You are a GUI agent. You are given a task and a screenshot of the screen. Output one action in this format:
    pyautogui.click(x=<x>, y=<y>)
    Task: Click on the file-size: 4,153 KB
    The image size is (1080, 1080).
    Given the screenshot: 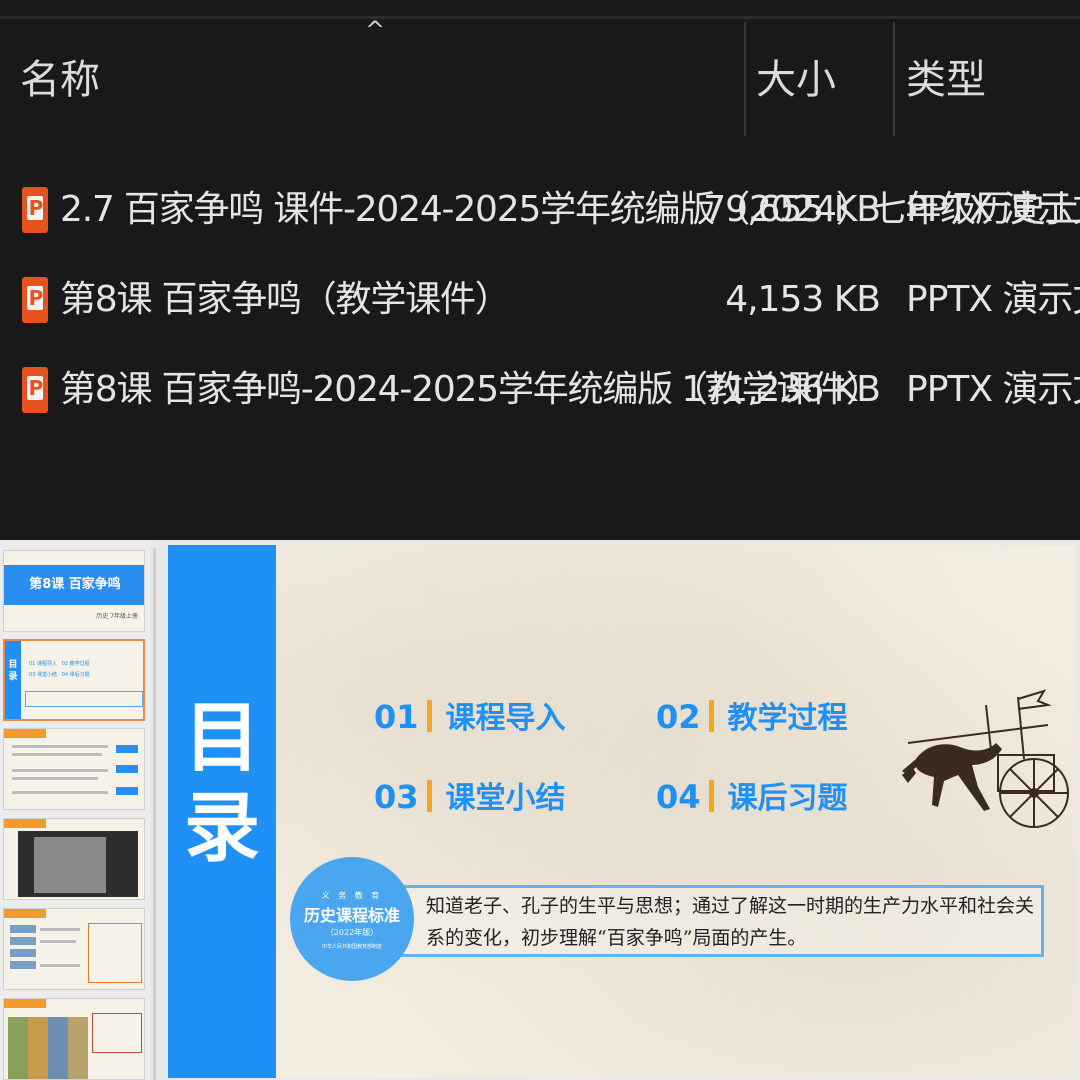 What is the action you would take?
    pyautogui.click(x=803, y=299)
    